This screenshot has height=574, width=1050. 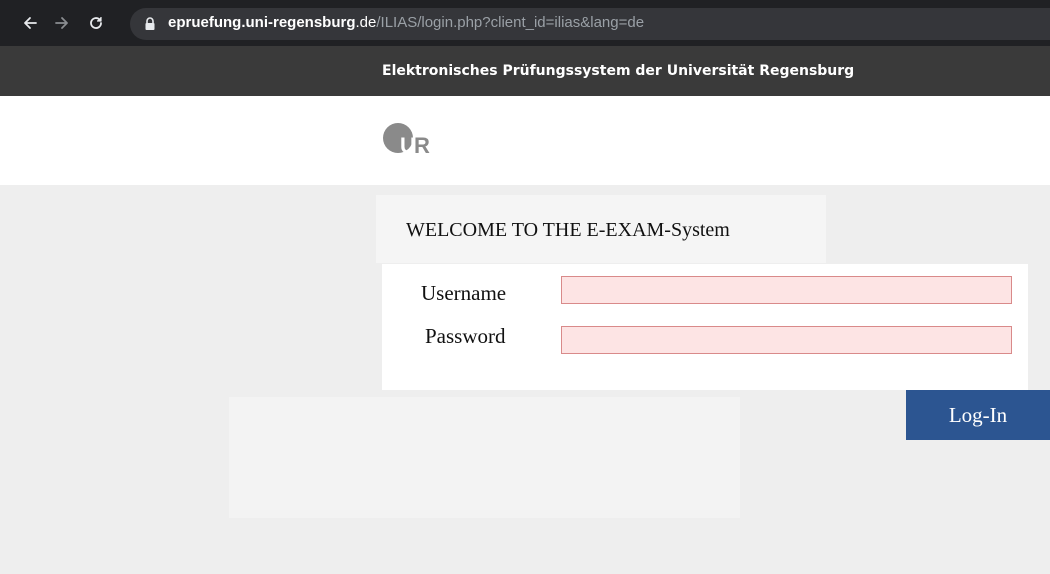 I want to click on welcome-panel: WELCOME TO THE E-EXAM-System, so click(x=601, y=229).